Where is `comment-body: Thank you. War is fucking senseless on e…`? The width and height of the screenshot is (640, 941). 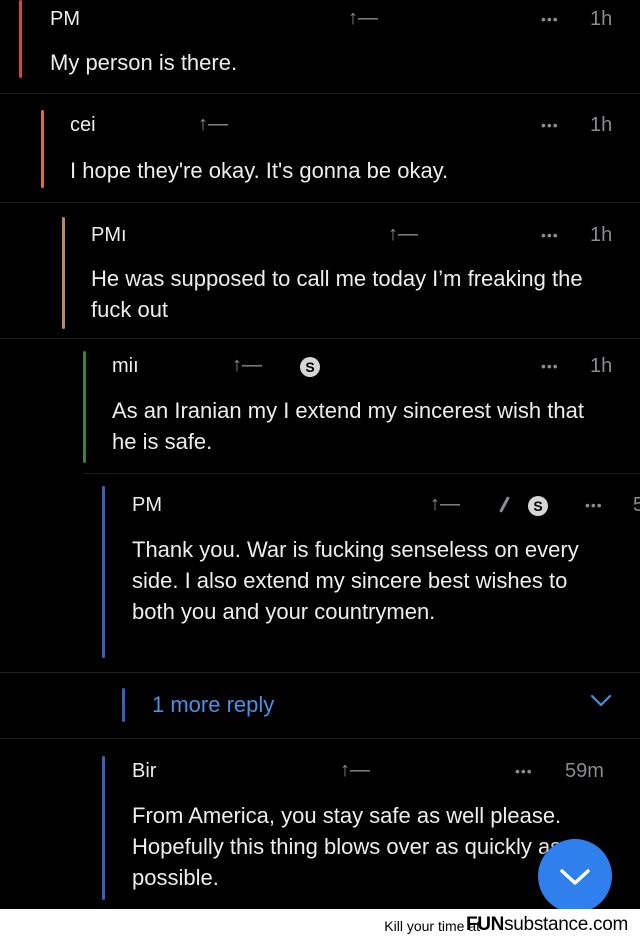
comment-body: Thank you. War is fucking senseless on e… is located at coordinates (355, 580).